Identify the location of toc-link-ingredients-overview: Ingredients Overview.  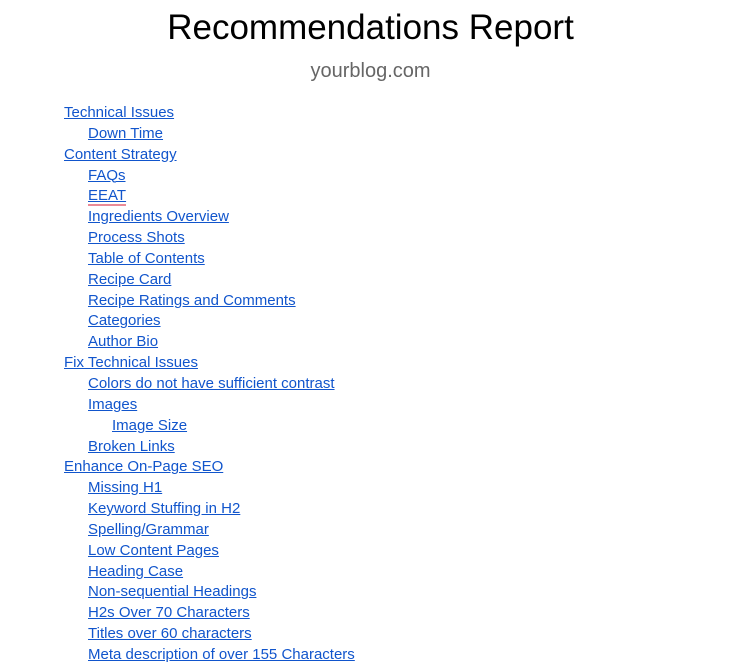
(158, 216).